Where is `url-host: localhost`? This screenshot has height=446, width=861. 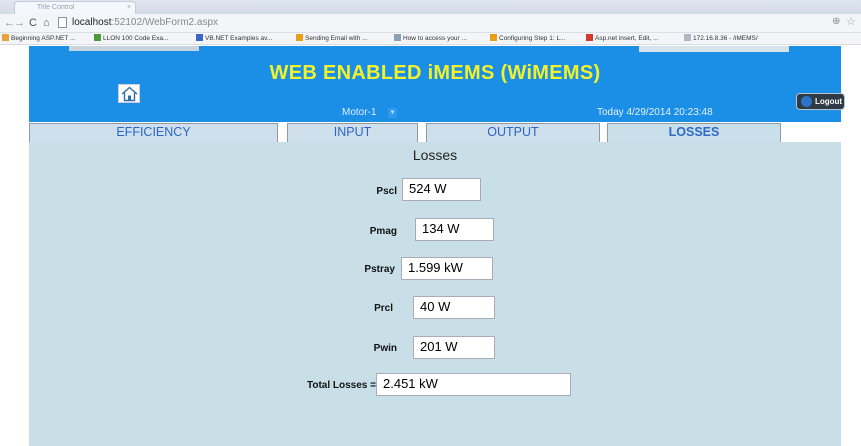 url-host: localhost is located at coordinates (92, 22).